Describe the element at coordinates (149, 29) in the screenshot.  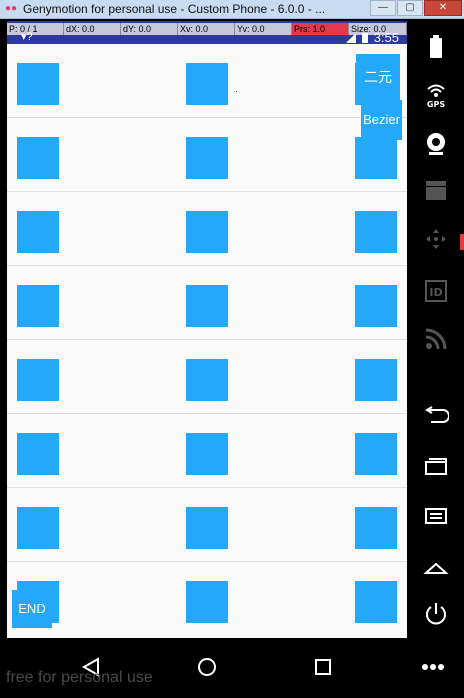
I see `pointer-dy: dY: 0.0` at that location.